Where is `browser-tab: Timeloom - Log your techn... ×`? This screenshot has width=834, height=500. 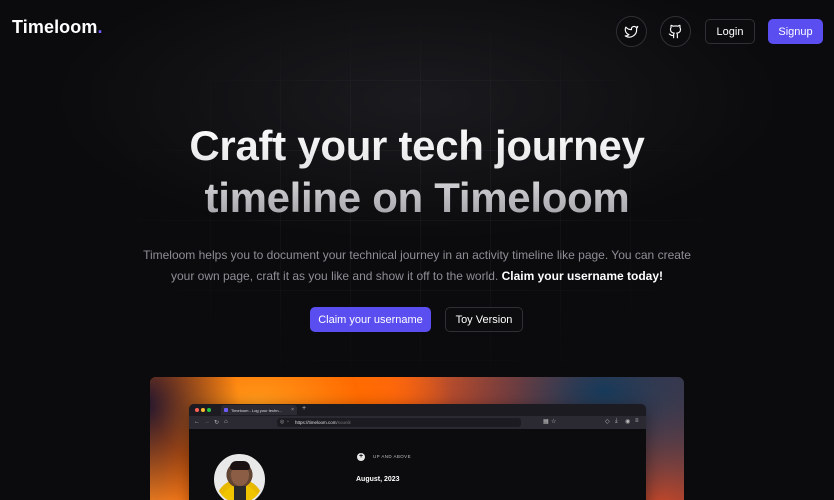
browser-tab: Timeloom - Log your techn... × is located at coordinates (259, 410).